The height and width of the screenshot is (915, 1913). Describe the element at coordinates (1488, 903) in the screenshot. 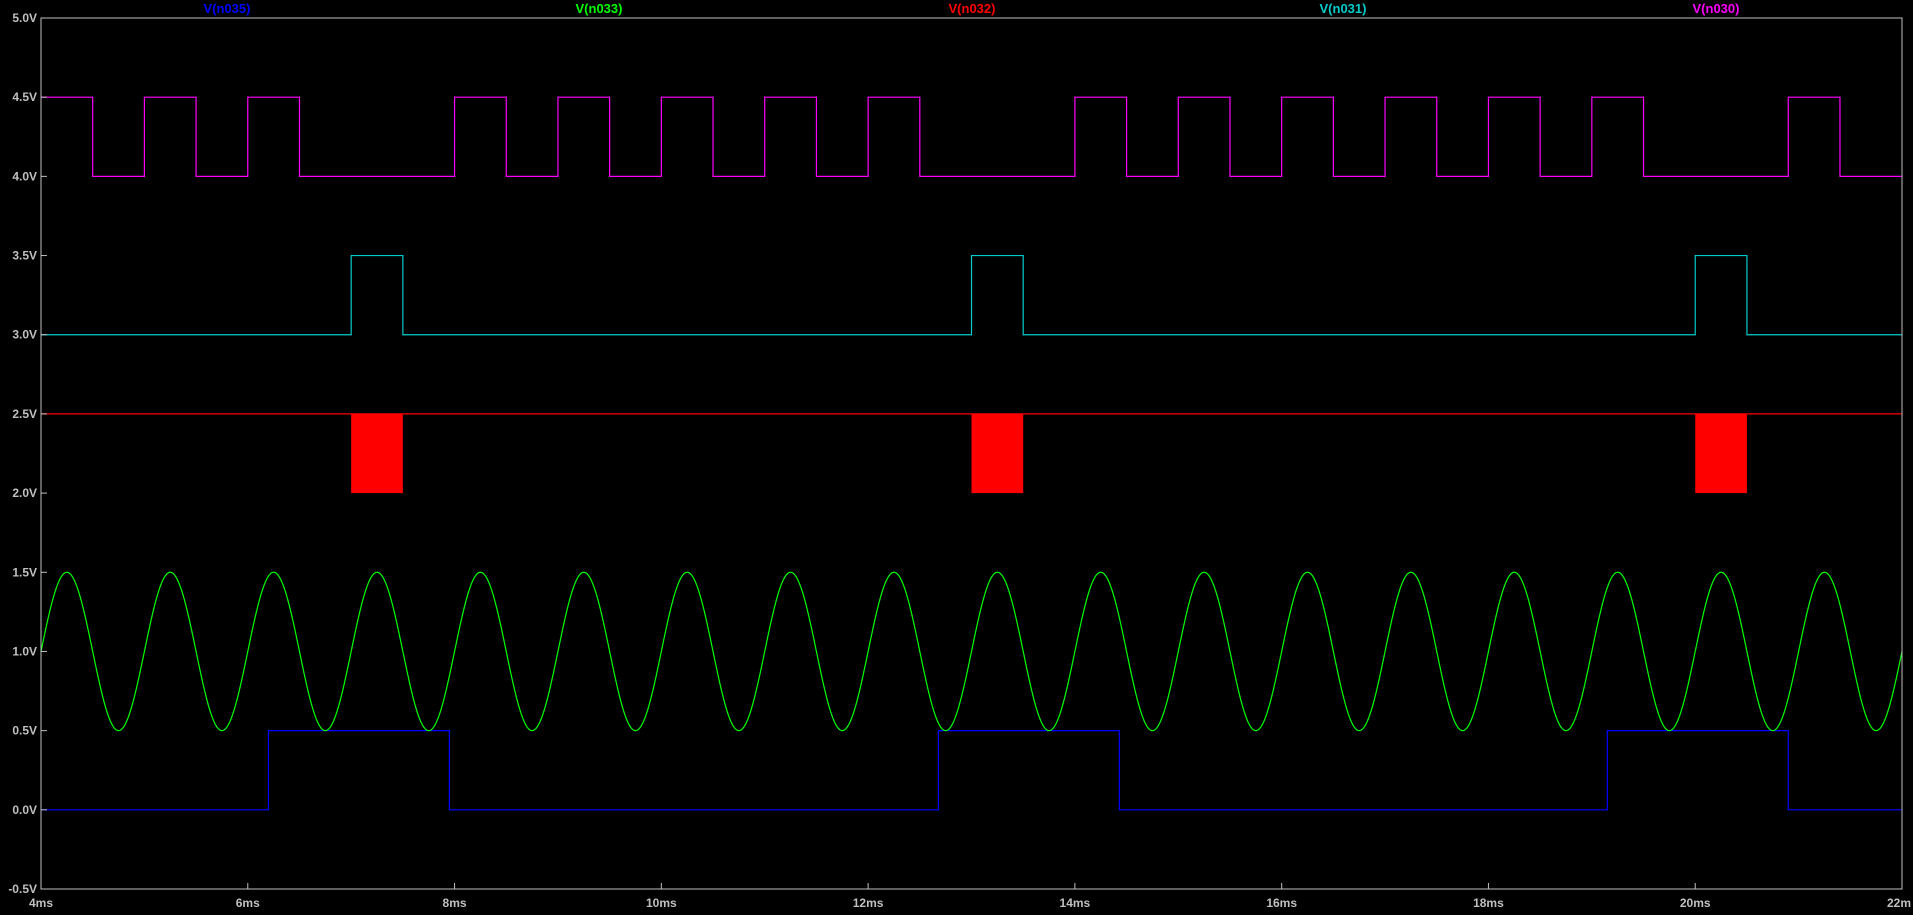

I see `x-tick-label: 18ms` at that location.